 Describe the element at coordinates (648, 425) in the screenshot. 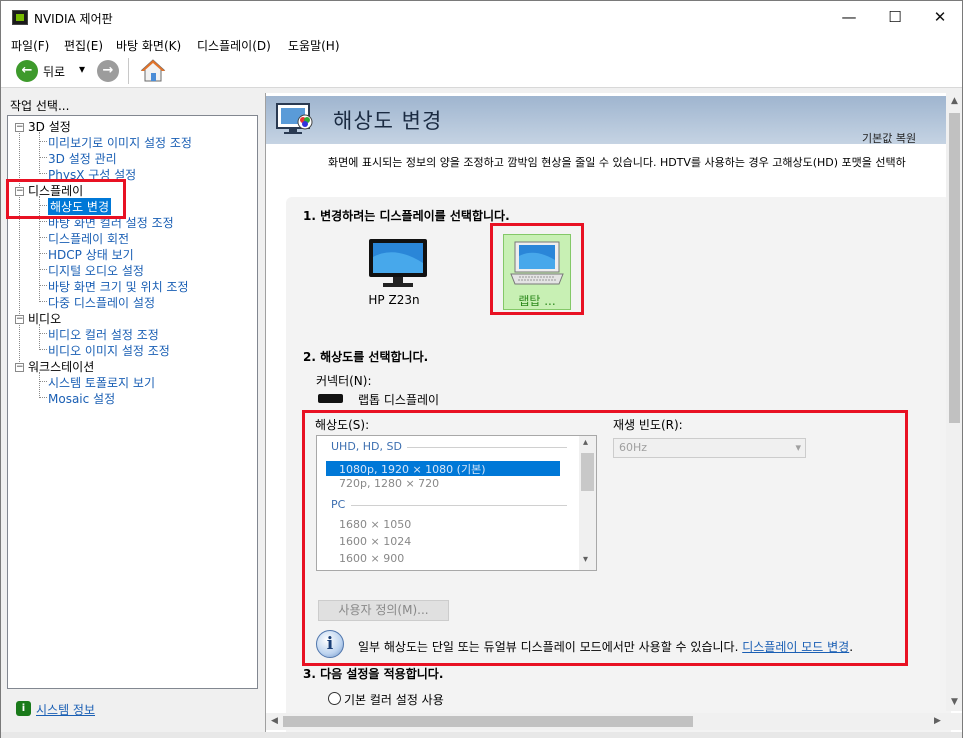

I see `refresh-rate-label: 재생 빈도(R):` at that location.